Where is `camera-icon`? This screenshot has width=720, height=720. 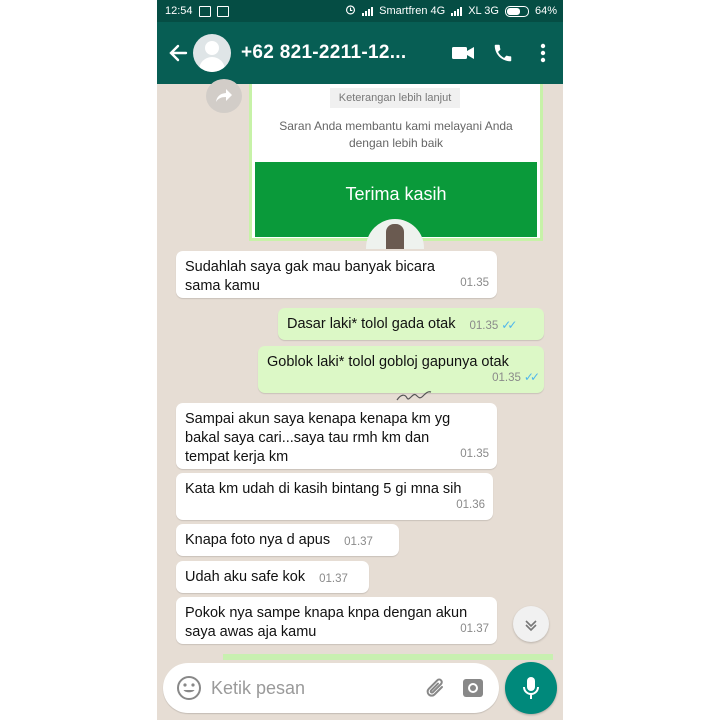 camera-icon is located at coordinates (473, 688).